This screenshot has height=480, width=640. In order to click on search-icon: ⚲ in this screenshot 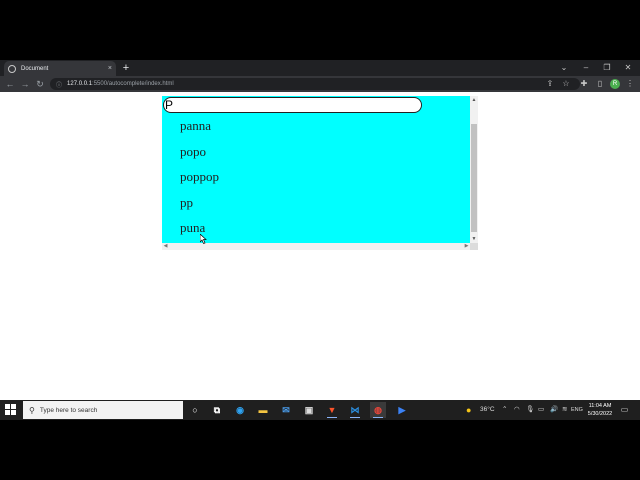, I will do `click(32, 410)`.